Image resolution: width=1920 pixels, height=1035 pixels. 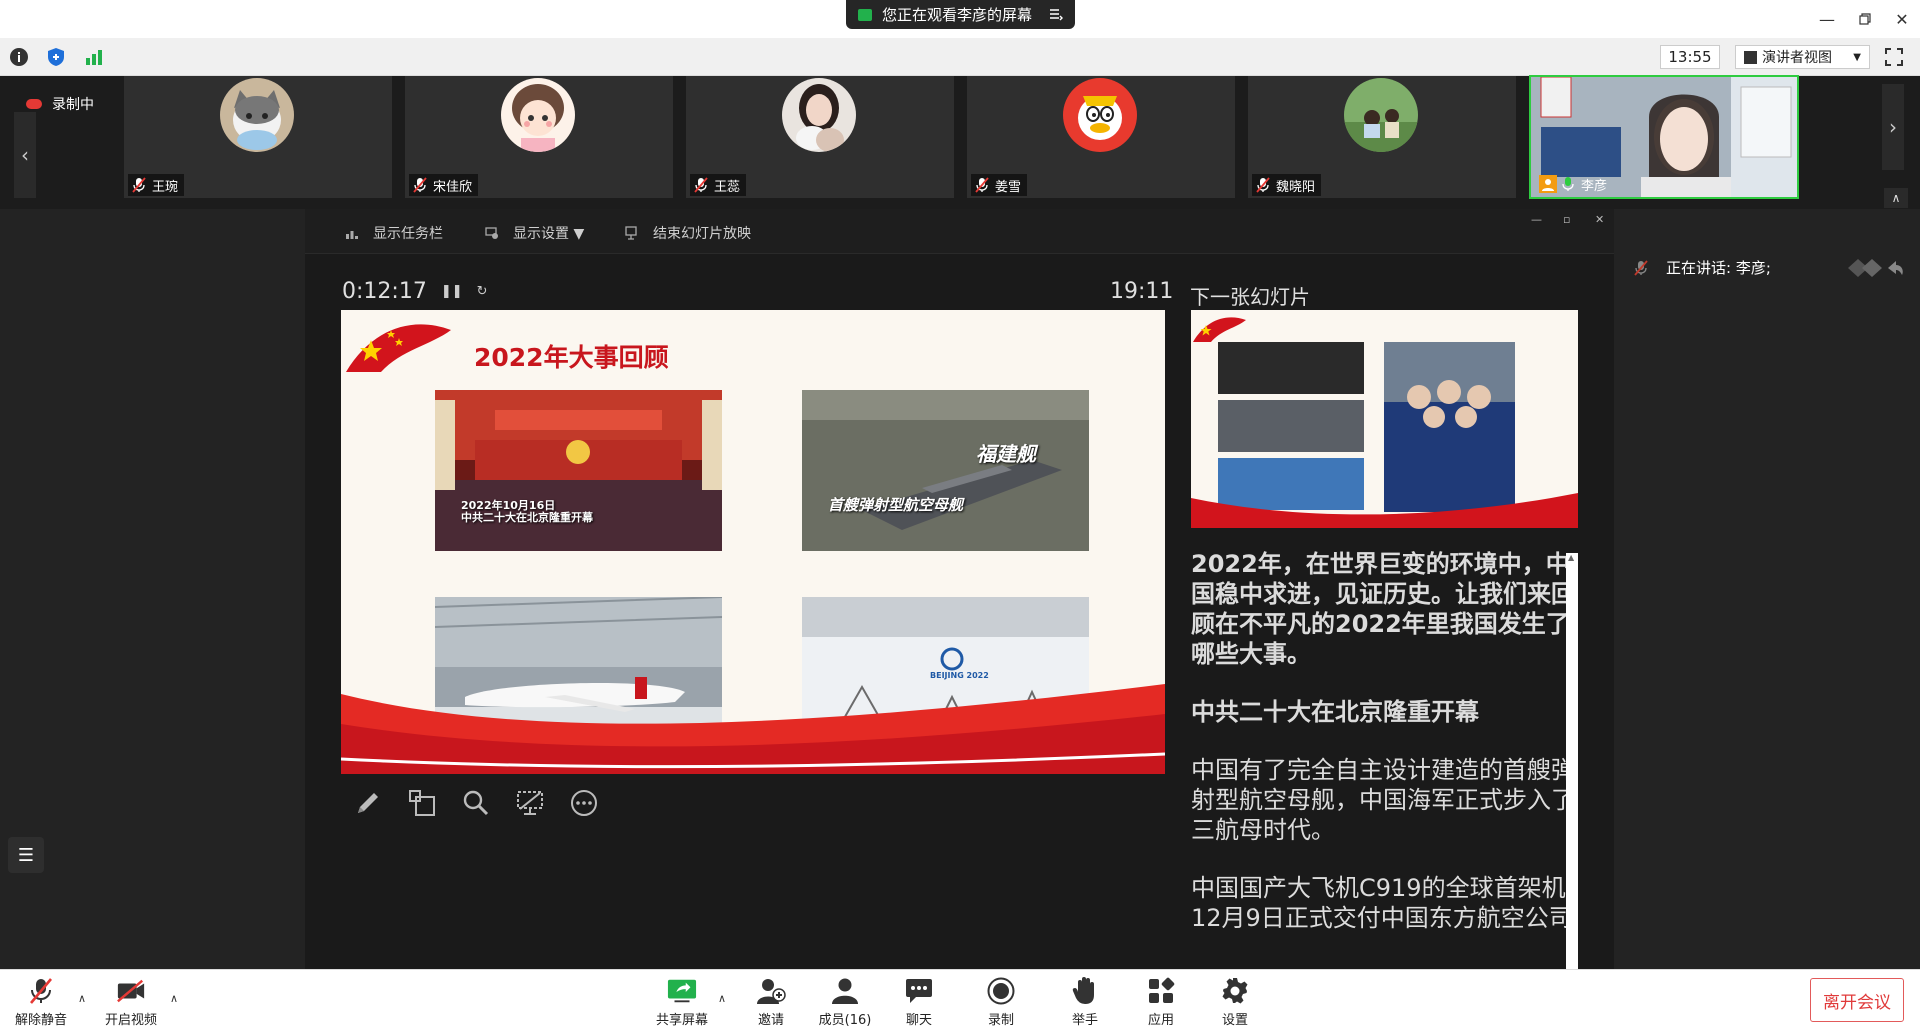 What do you see at coordinates (73, 105) in the screenshot?
I see `recording-label: 录制中` at bounding box center [73, 105].